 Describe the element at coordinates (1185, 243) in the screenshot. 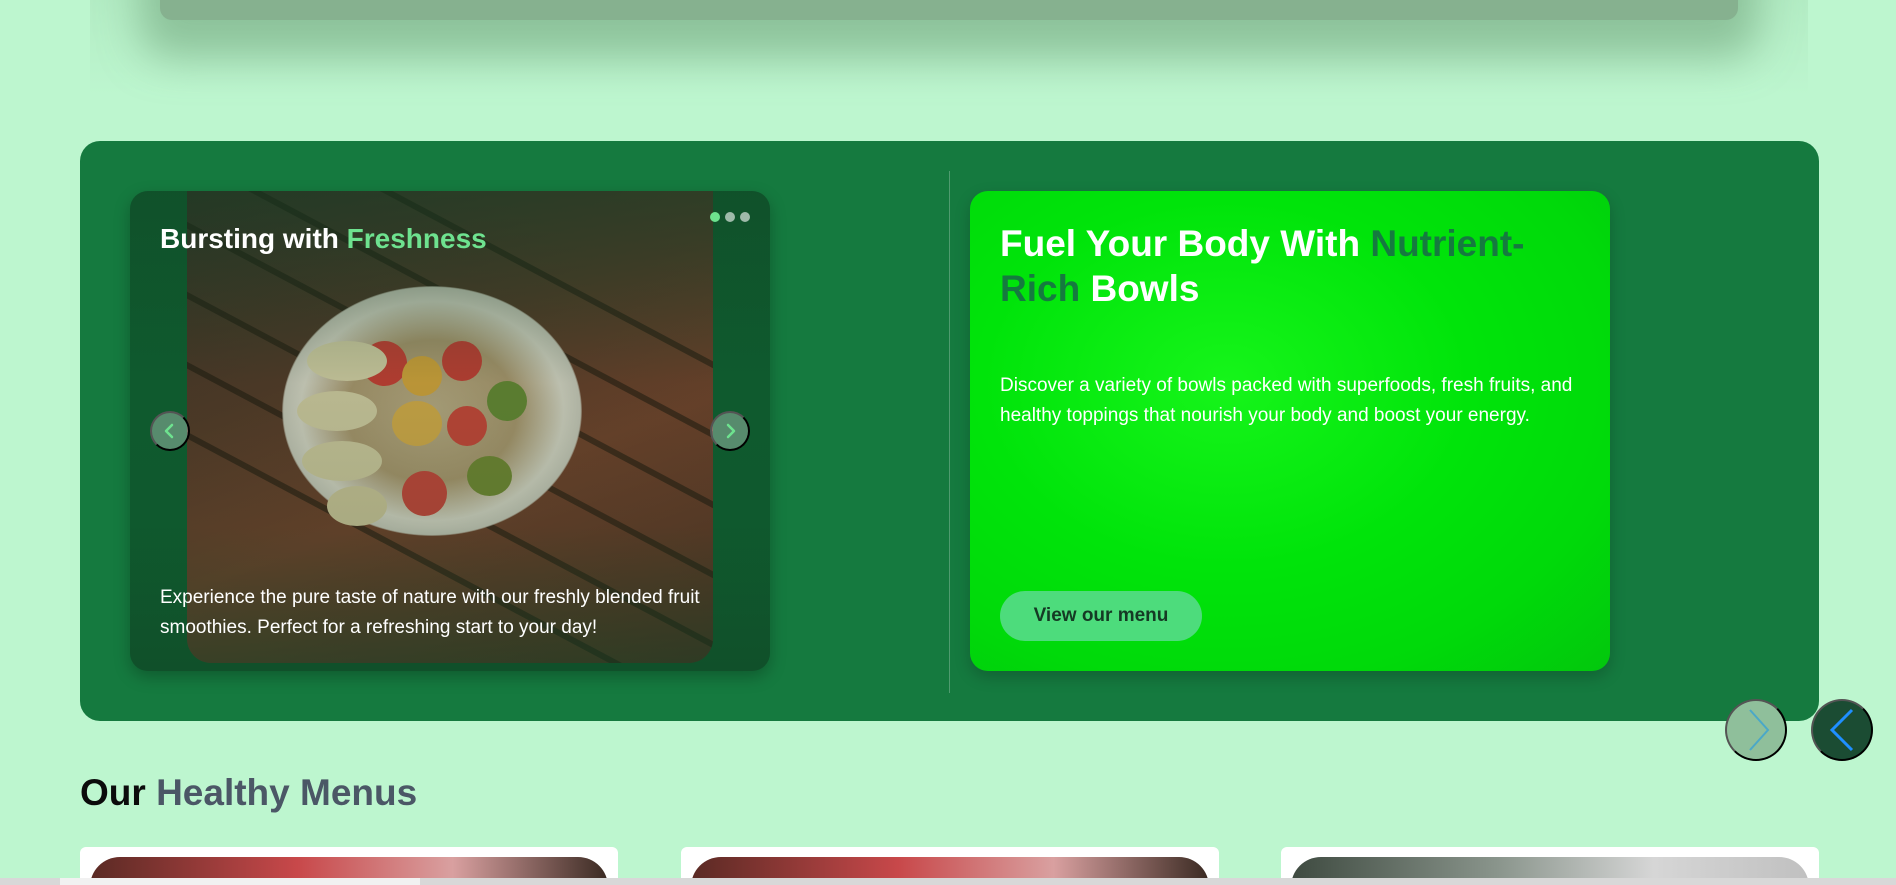

I see `promo-title-text: Fuel Your Body With` at that location.